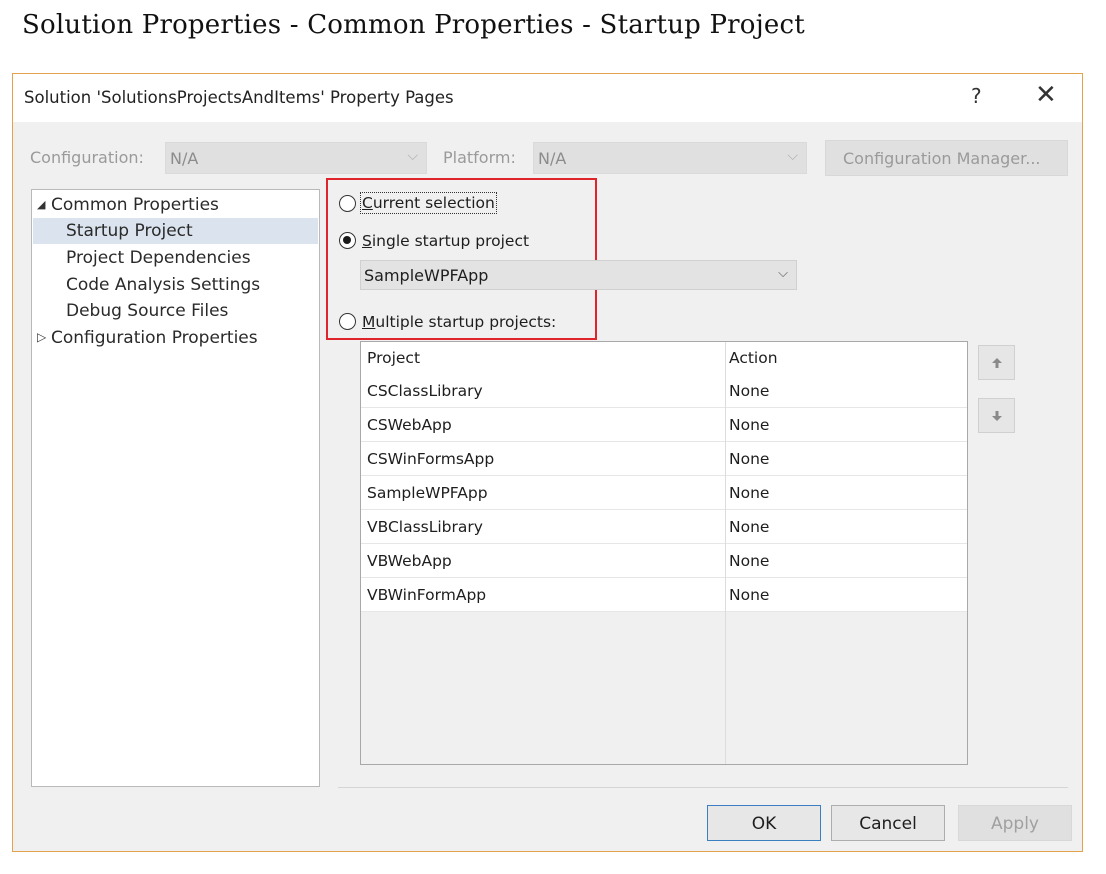 The width and height of the screenshot is (1106, 874). What do you see at coordinates (664, 391) in the screenshot?
I see `table-row: CSClassLibrary None` at bounding box center [664, 391].